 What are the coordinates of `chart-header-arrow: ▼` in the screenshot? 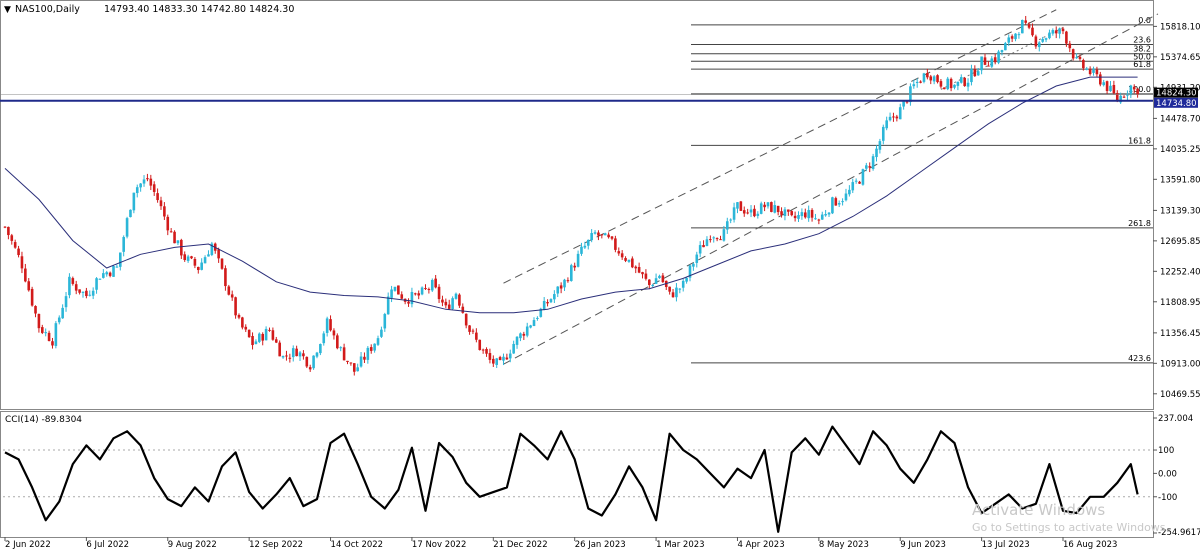 It's located at (7, 10).